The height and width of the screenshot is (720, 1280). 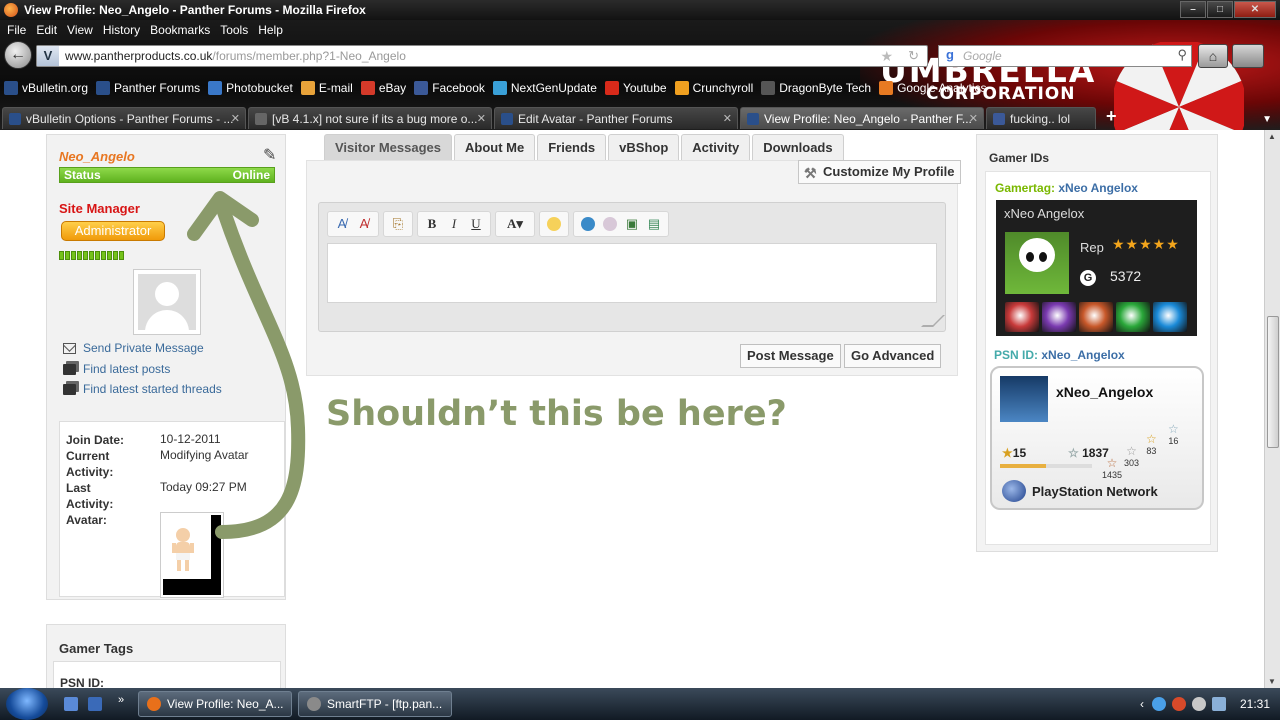 I want to click on search-bar: g Google ⚲, so click(x=1065, y=56).